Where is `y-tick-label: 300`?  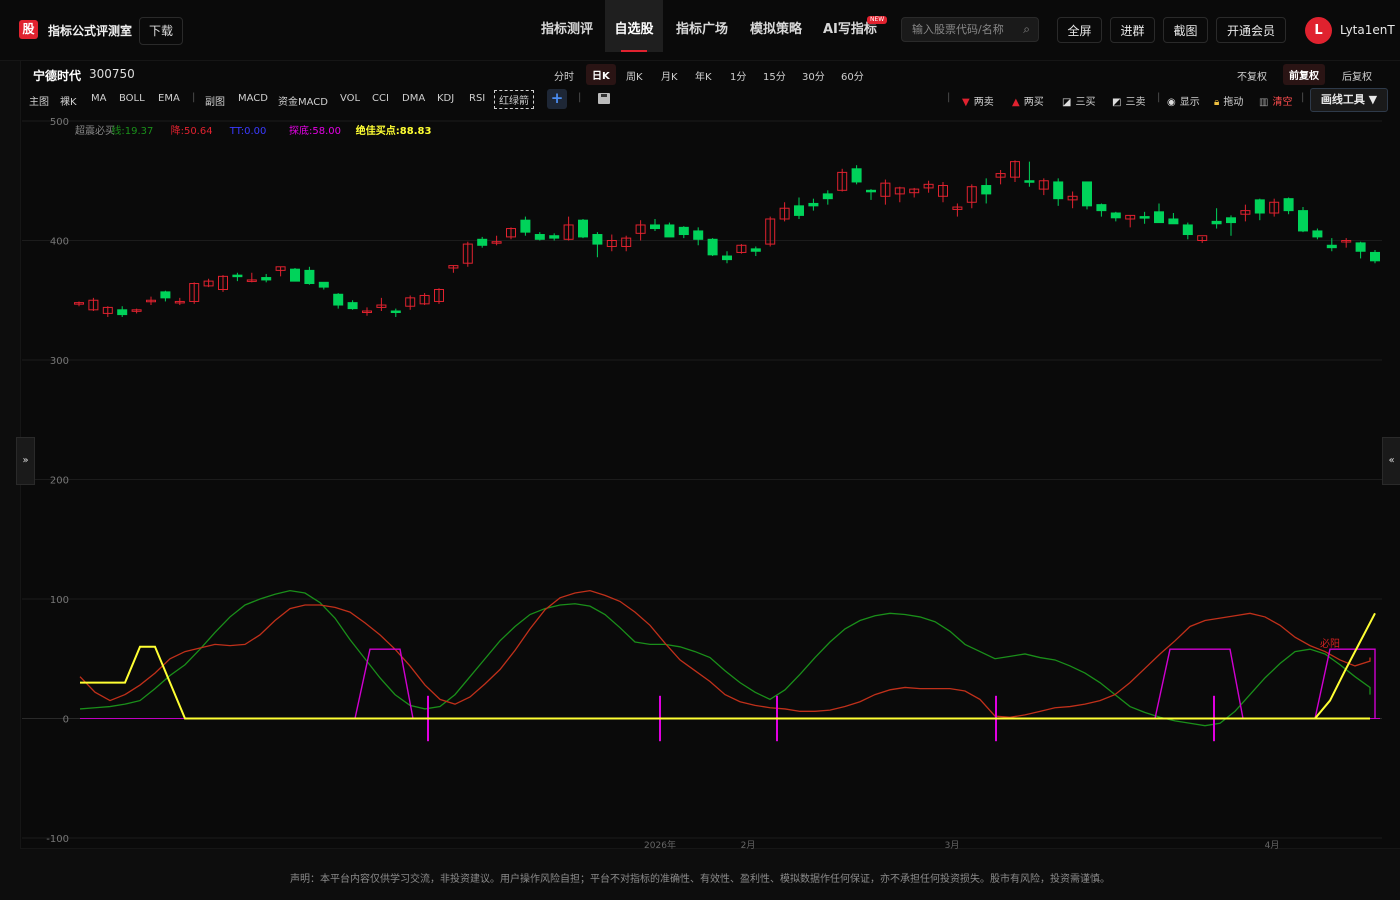
y-tick-label: 300 is located at coordinates (59, 361).